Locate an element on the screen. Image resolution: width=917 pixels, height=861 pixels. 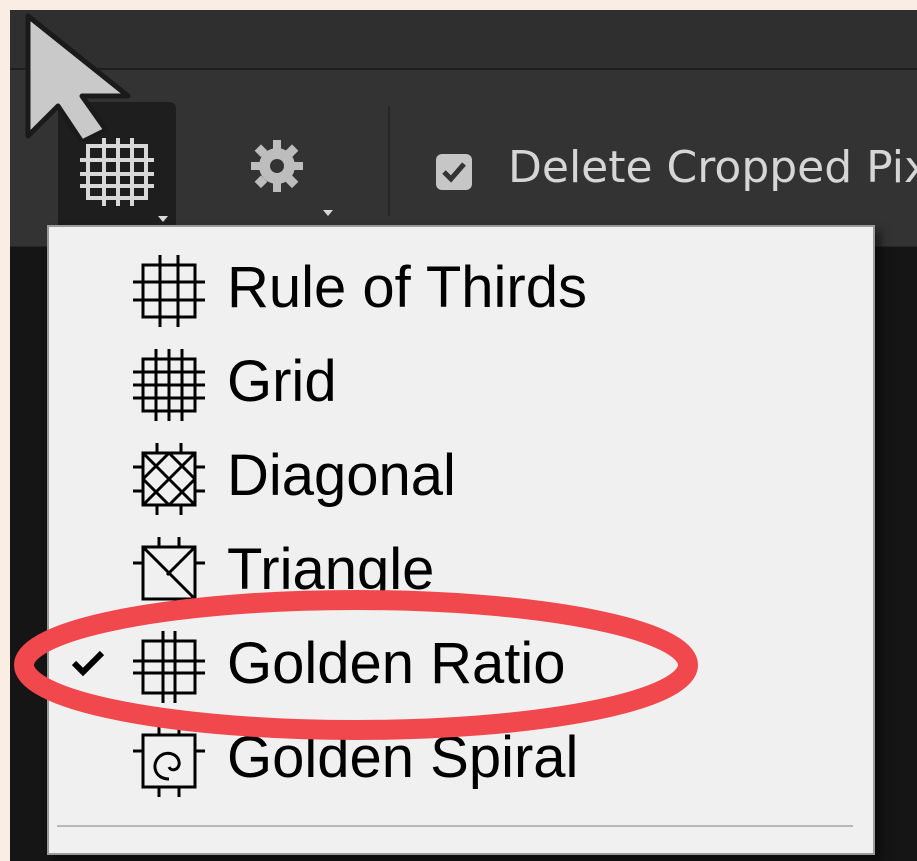
menu-item-label: Rule of Thirds is located at coordinates (407, 287).